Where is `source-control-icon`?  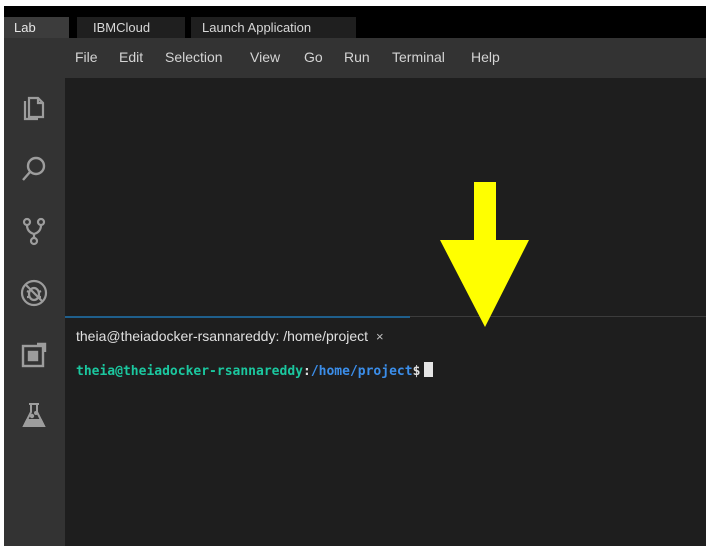 source-control-icon is located at coordinates (34, 231).